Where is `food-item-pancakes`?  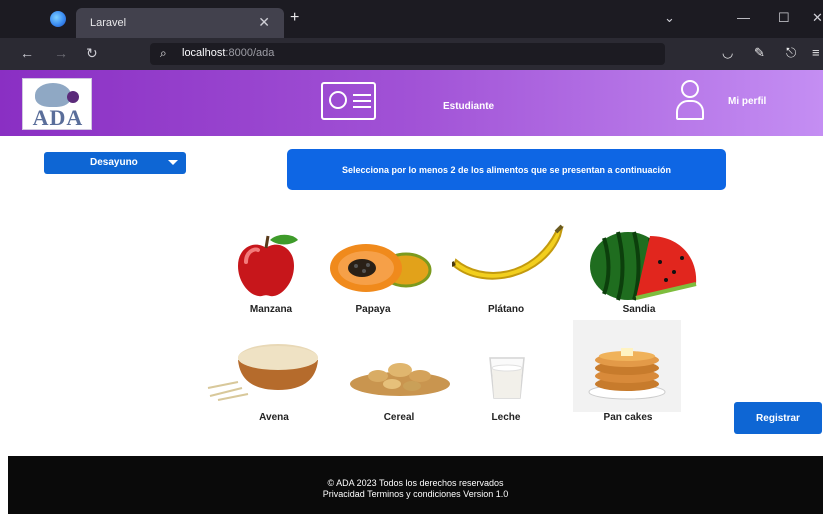
food-item-pancakes is located at coordinates (627, 366).